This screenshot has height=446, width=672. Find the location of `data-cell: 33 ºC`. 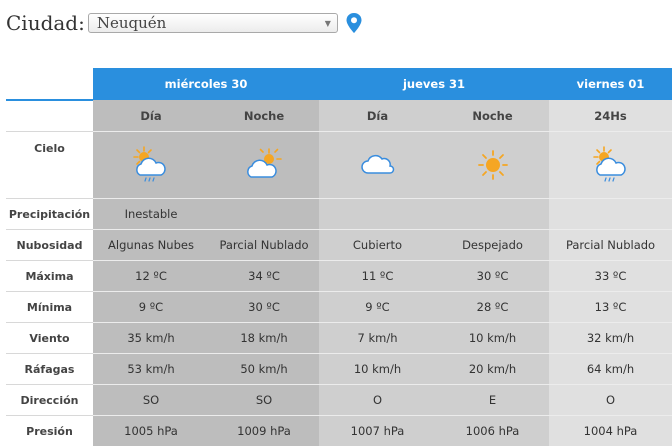

data-cell: 33 ºC is located at coordinates (610, 276).